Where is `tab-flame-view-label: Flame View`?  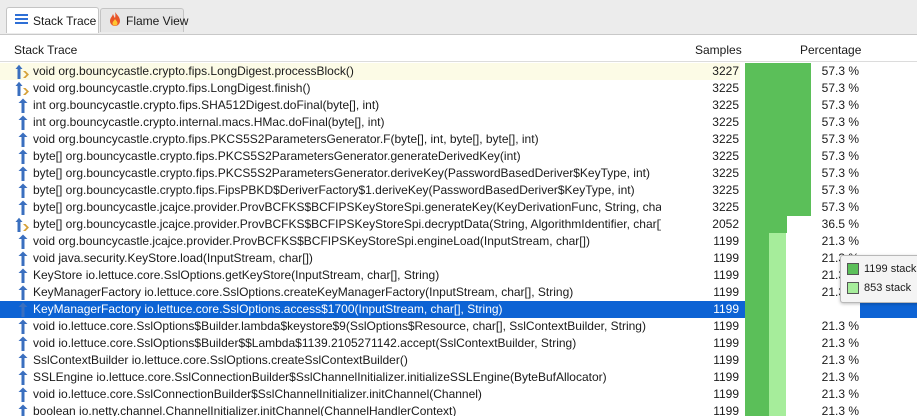 tab-flame-view-label: Flame View is located at coordinates (157, 20).